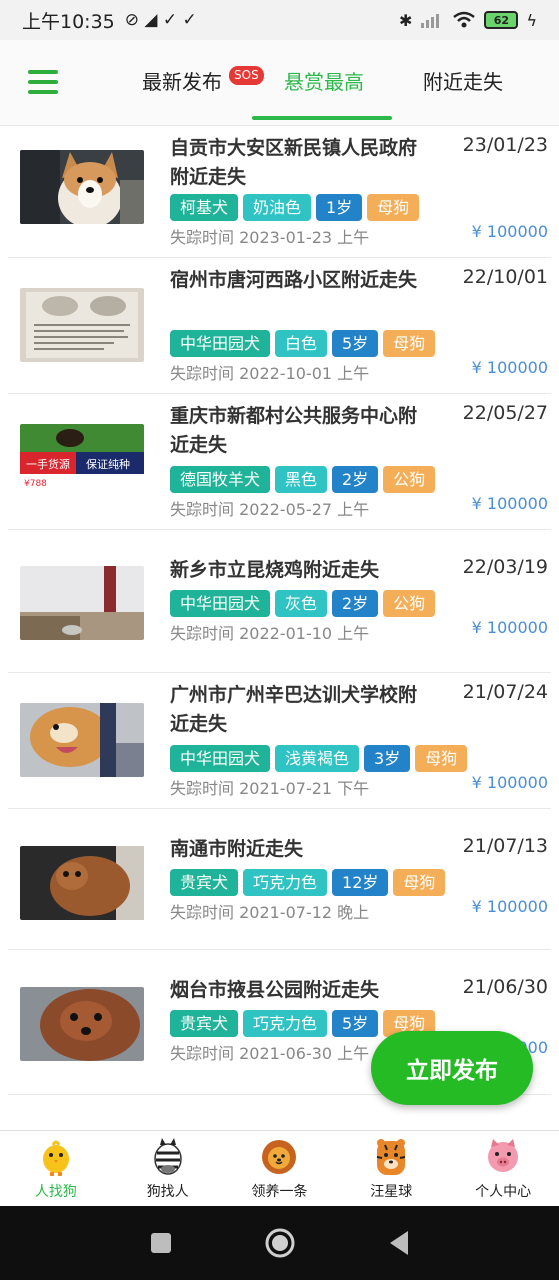  I want to click on recent-apps-icon, so click(161, 1243).